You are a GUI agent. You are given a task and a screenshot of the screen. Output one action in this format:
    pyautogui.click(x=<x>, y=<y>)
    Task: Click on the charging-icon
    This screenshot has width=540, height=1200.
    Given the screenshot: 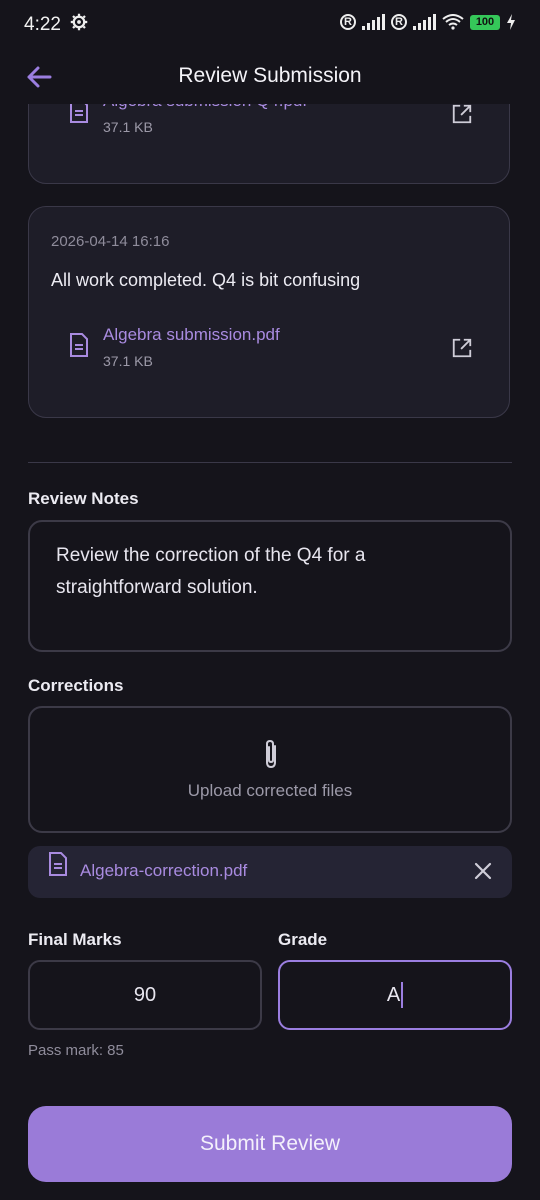 What is the action you would take?
    pyautogui.click(x=511, y=22)
    